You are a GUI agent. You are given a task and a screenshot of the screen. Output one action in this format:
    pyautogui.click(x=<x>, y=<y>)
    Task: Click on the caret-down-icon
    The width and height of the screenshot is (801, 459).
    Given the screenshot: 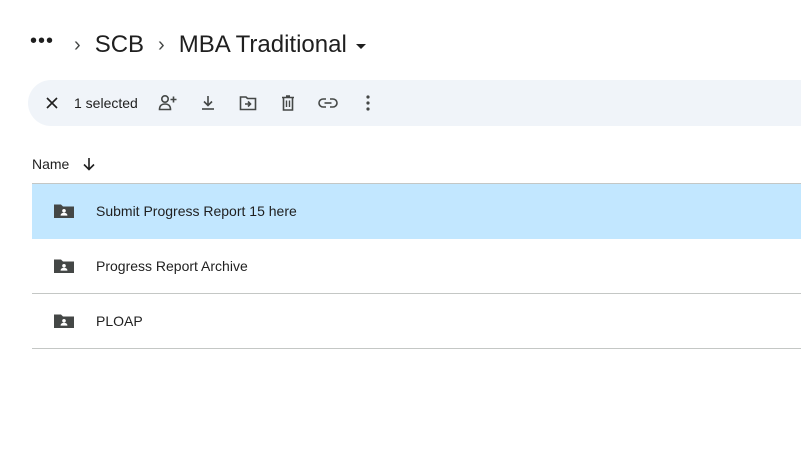 What is the action you would take?
    pyautogui.click(x=360, y=46)
    